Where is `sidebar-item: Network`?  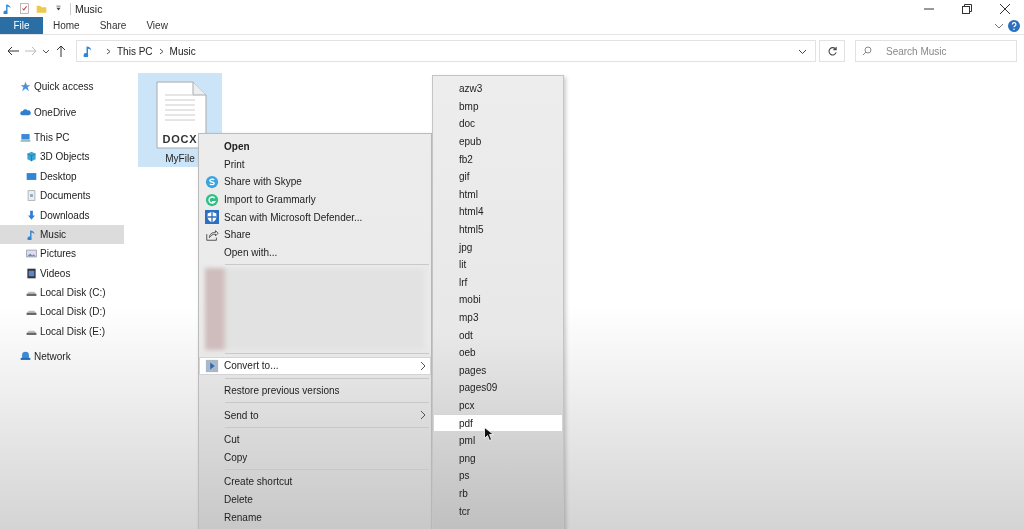
sidebar-item: Network is located at coordinates (62, 357).